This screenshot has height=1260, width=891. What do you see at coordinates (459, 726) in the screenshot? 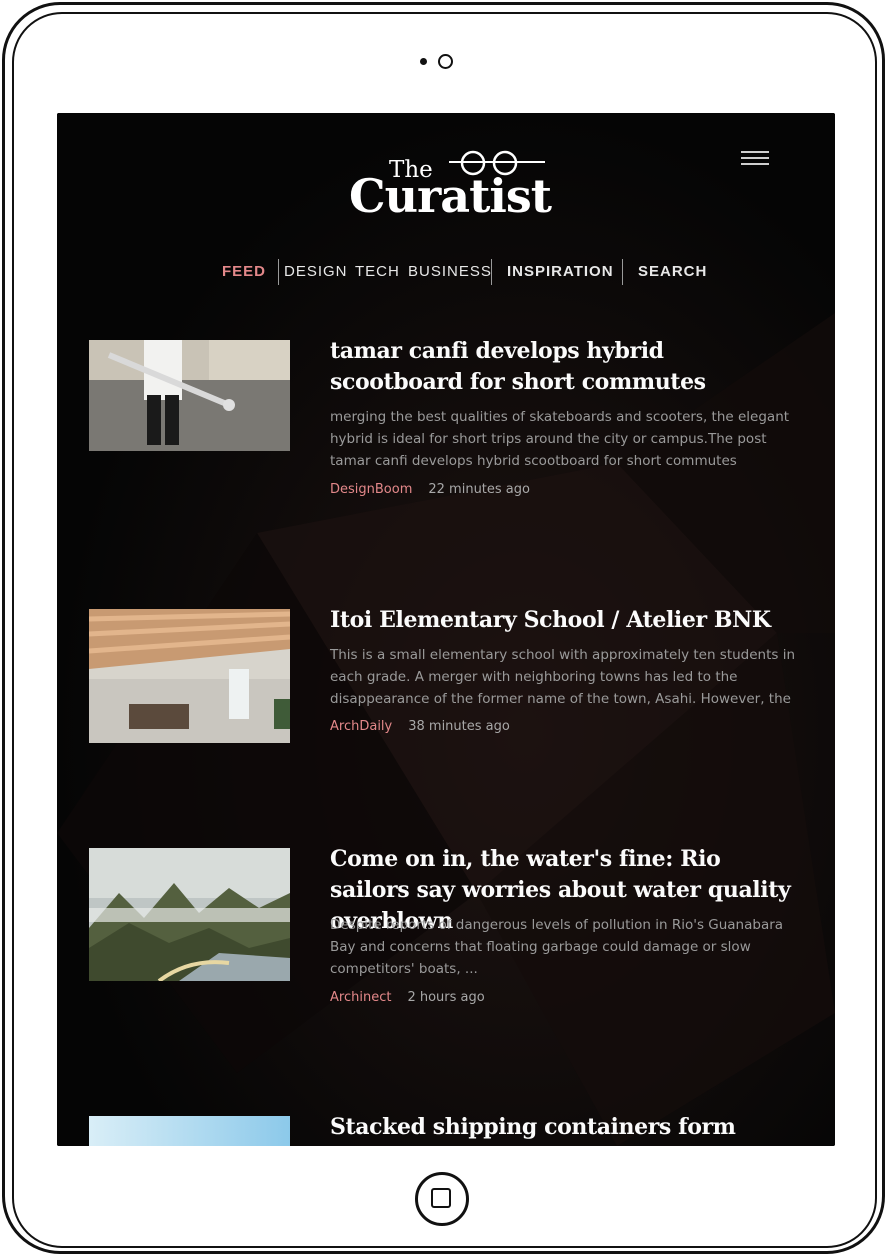
I see `article-time: 38 minutes ago` at bounding box center [459, 726].